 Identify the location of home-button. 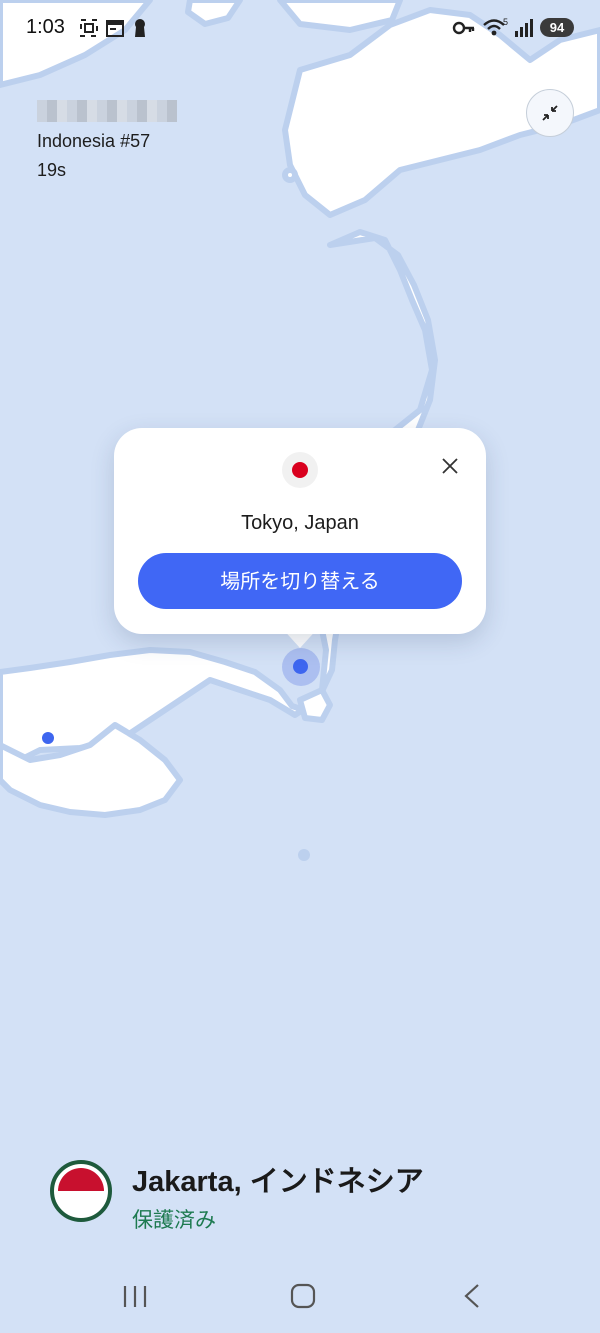
(303, 1296).